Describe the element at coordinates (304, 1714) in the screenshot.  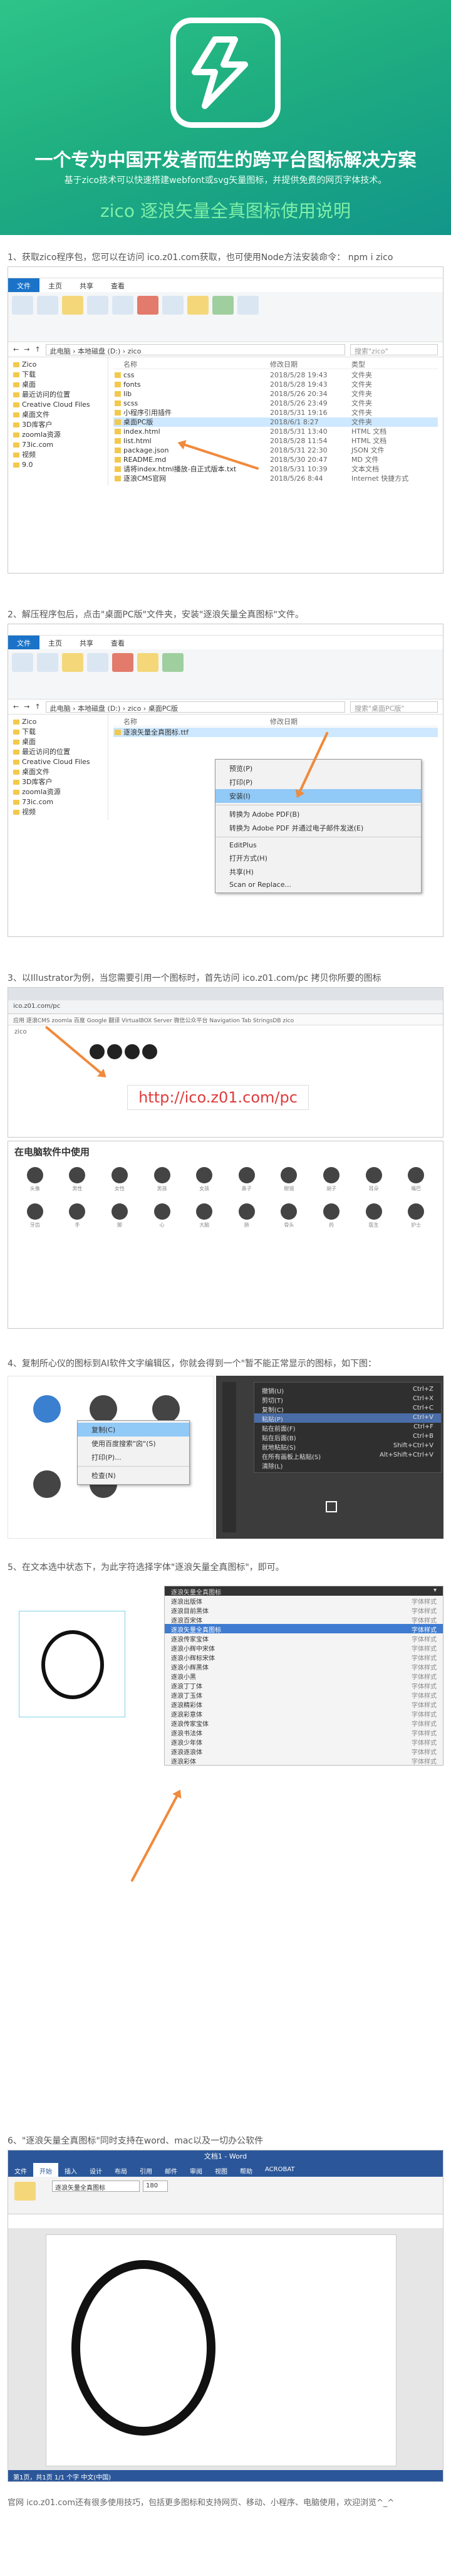
I see `font-item: 逐浪彩意体 字体样式` at that location.